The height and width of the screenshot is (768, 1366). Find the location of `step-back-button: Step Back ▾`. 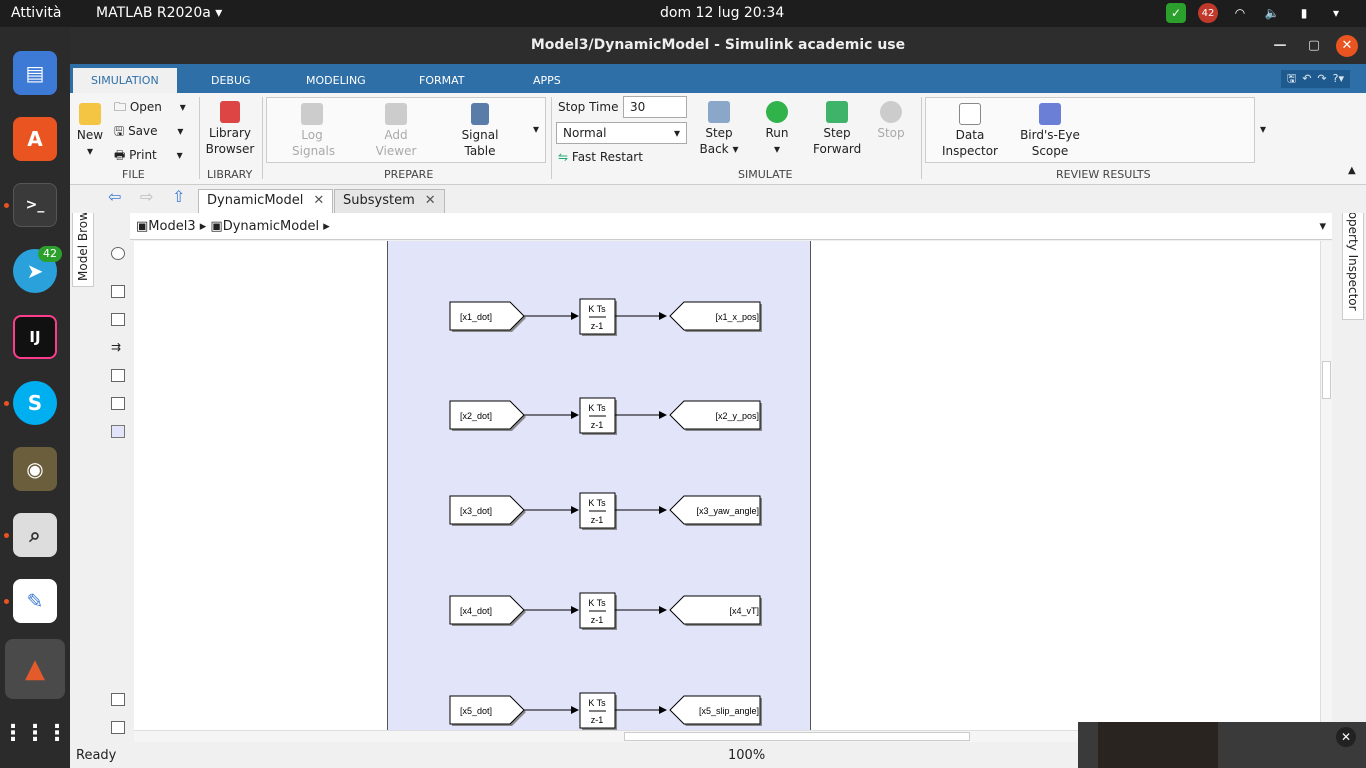

step-back-button: Step Back ▾ is located at coordinates (719, 129).